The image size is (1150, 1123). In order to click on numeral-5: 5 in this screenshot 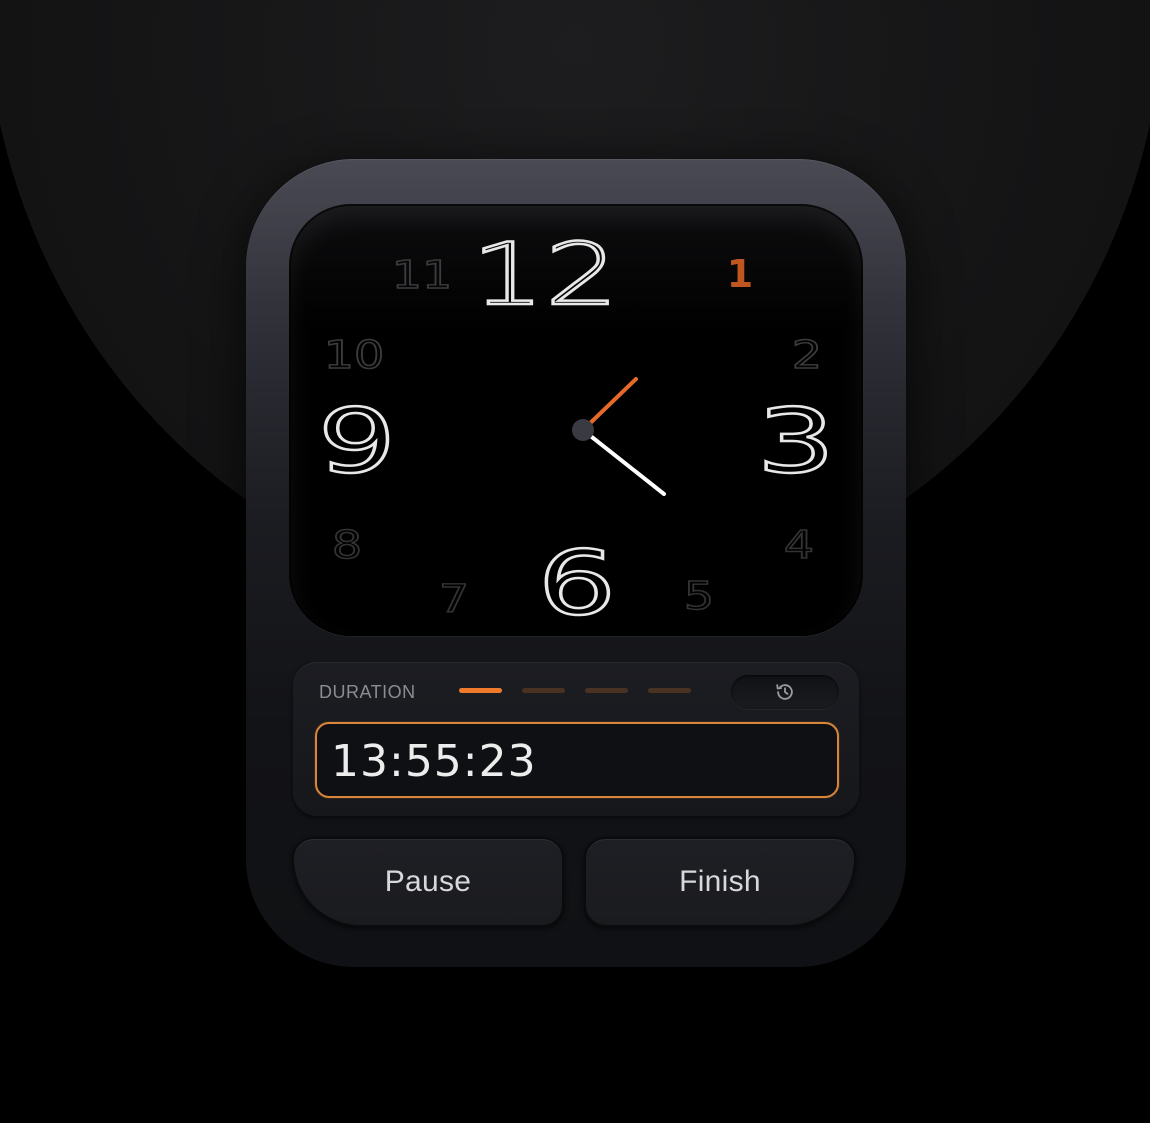, I will do `click(699, 597)`.